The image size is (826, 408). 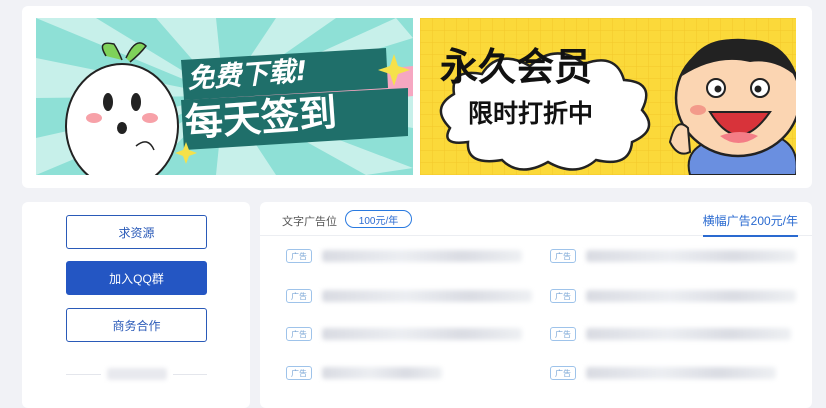 What do you see at coordinates (516, 67) in the screenshot?
I see `vip-banner-line1: 永久会员` at bounding box center [516, 67].